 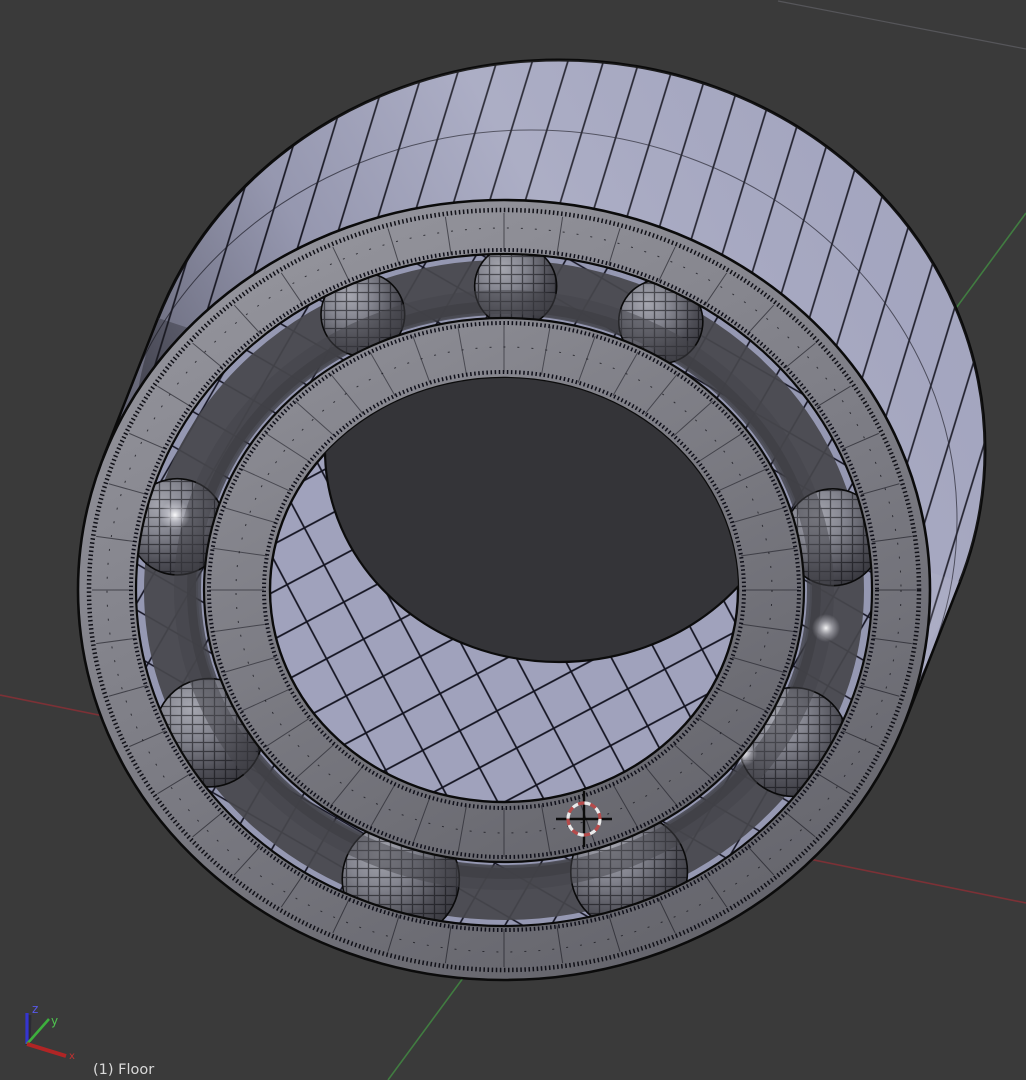 What do you see at coordinates (123, 1070) in the screenshot?
I see `active-object-label: (1) Floor` at bounding box center [123, 1070].